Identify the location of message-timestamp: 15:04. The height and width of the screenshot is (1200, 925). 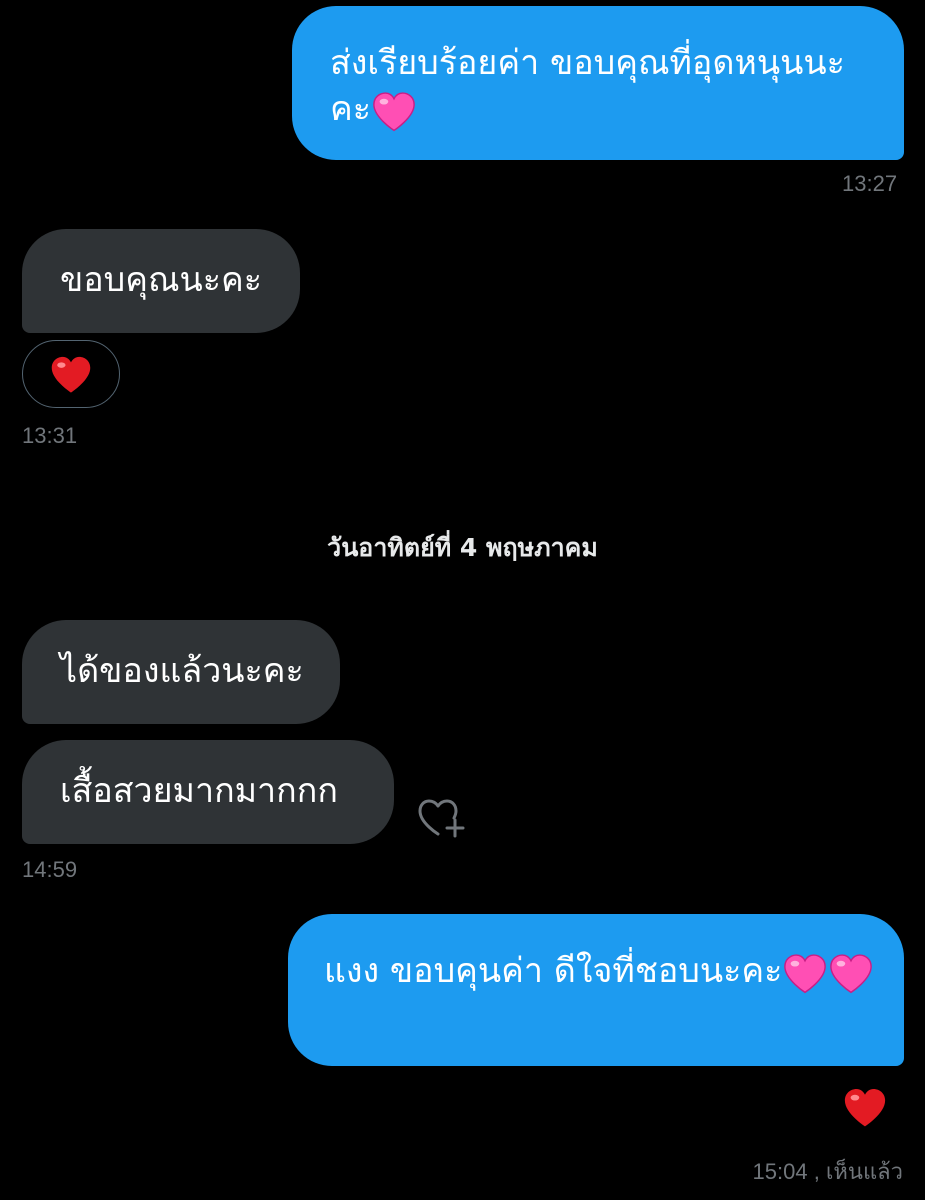
(780, 1171).